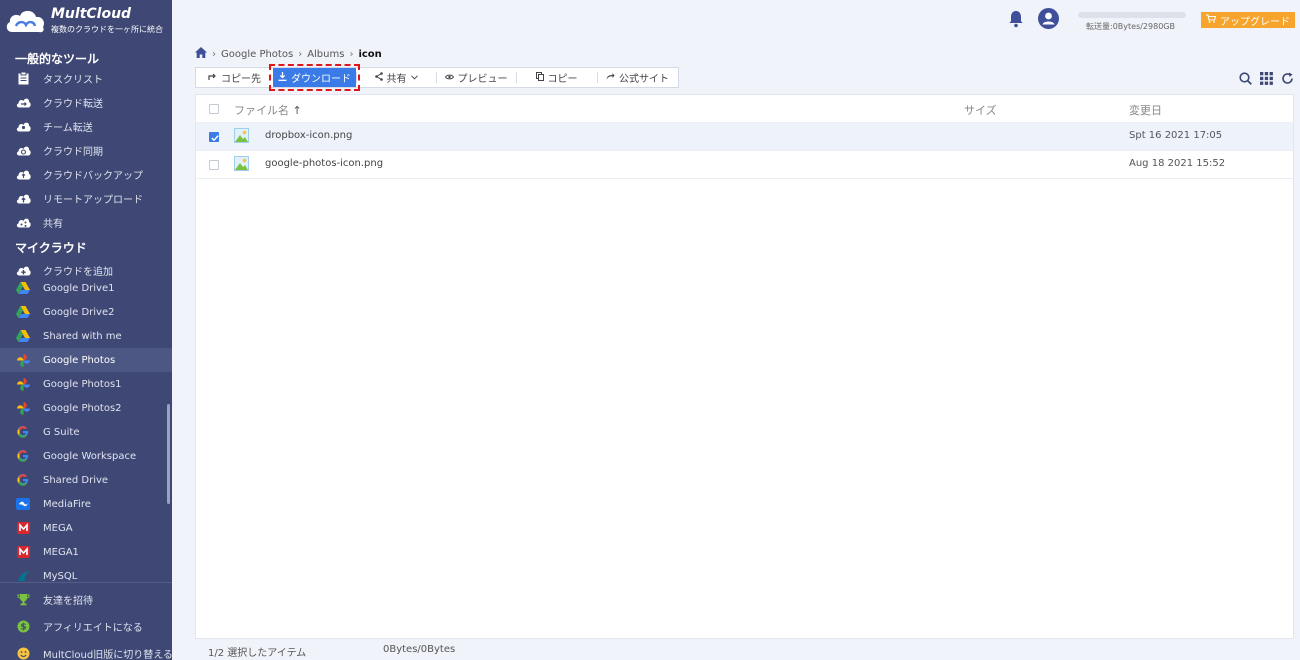  I want to click on refresh-icon, so click(1287, 78).